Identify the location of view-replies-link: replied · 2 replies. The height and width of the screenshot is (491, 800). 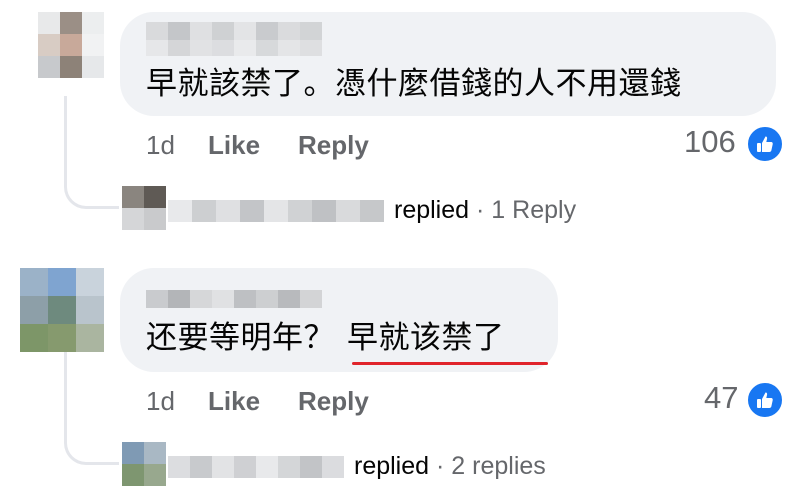
(450, 466).